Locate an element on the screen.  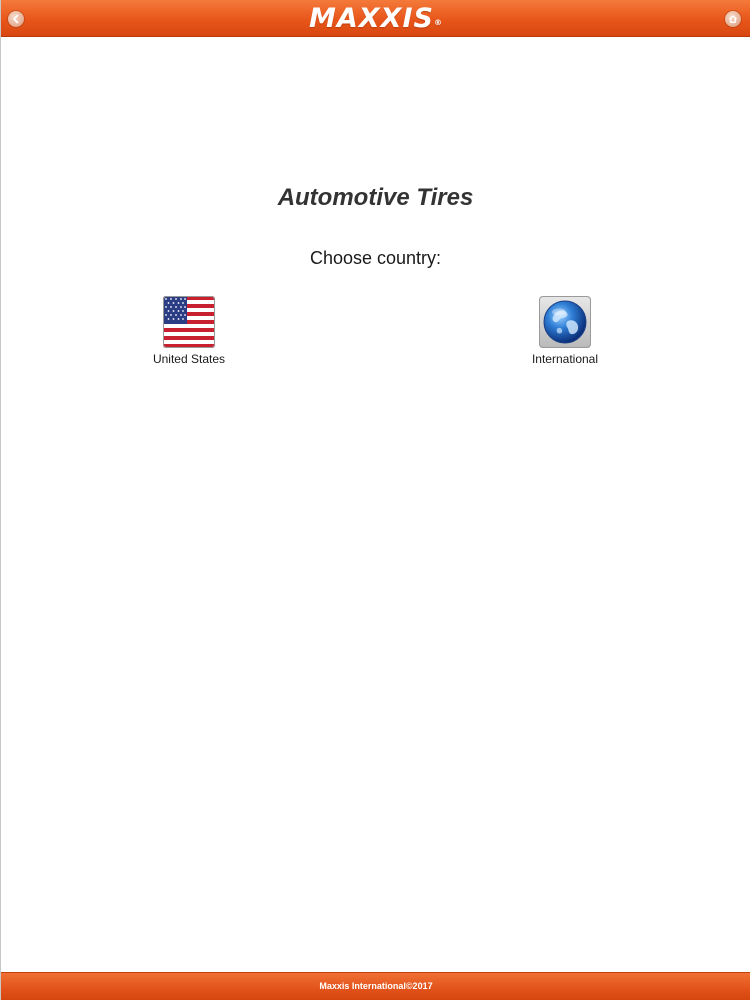
choose-country-label: Choose country: is located at coordinates (375, 258).